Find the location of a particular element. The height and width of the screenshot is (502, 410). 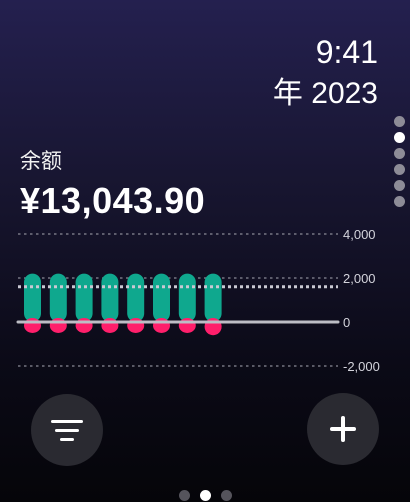

vertical-page-indicator is located at coordinates (400, 164).